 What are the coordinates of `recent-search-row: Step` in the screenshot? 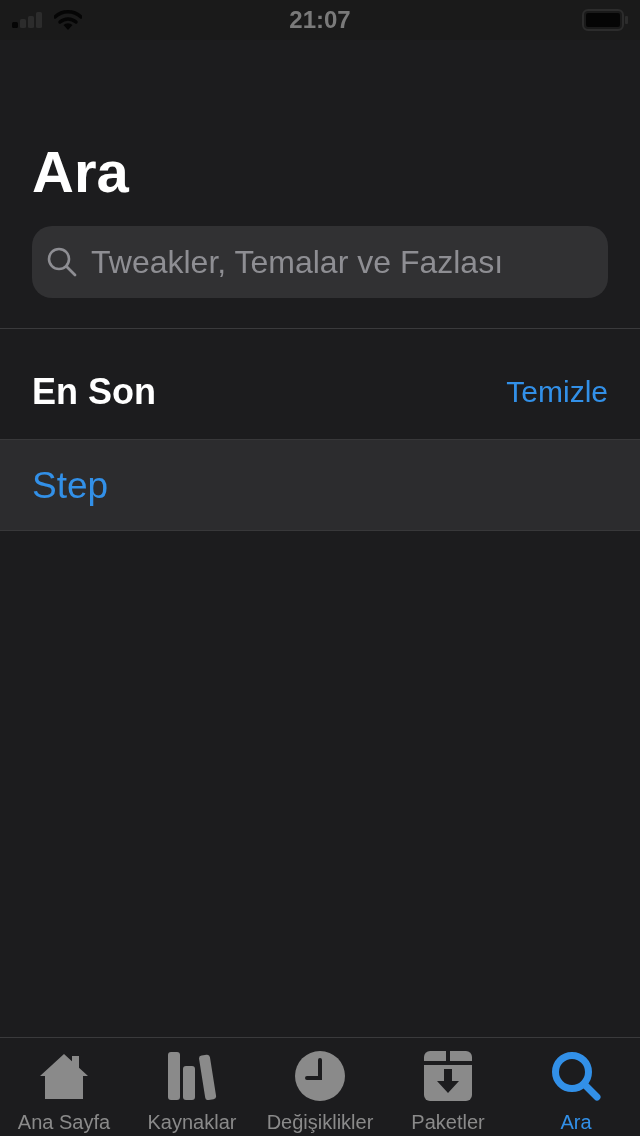 It's located at (320, 485).